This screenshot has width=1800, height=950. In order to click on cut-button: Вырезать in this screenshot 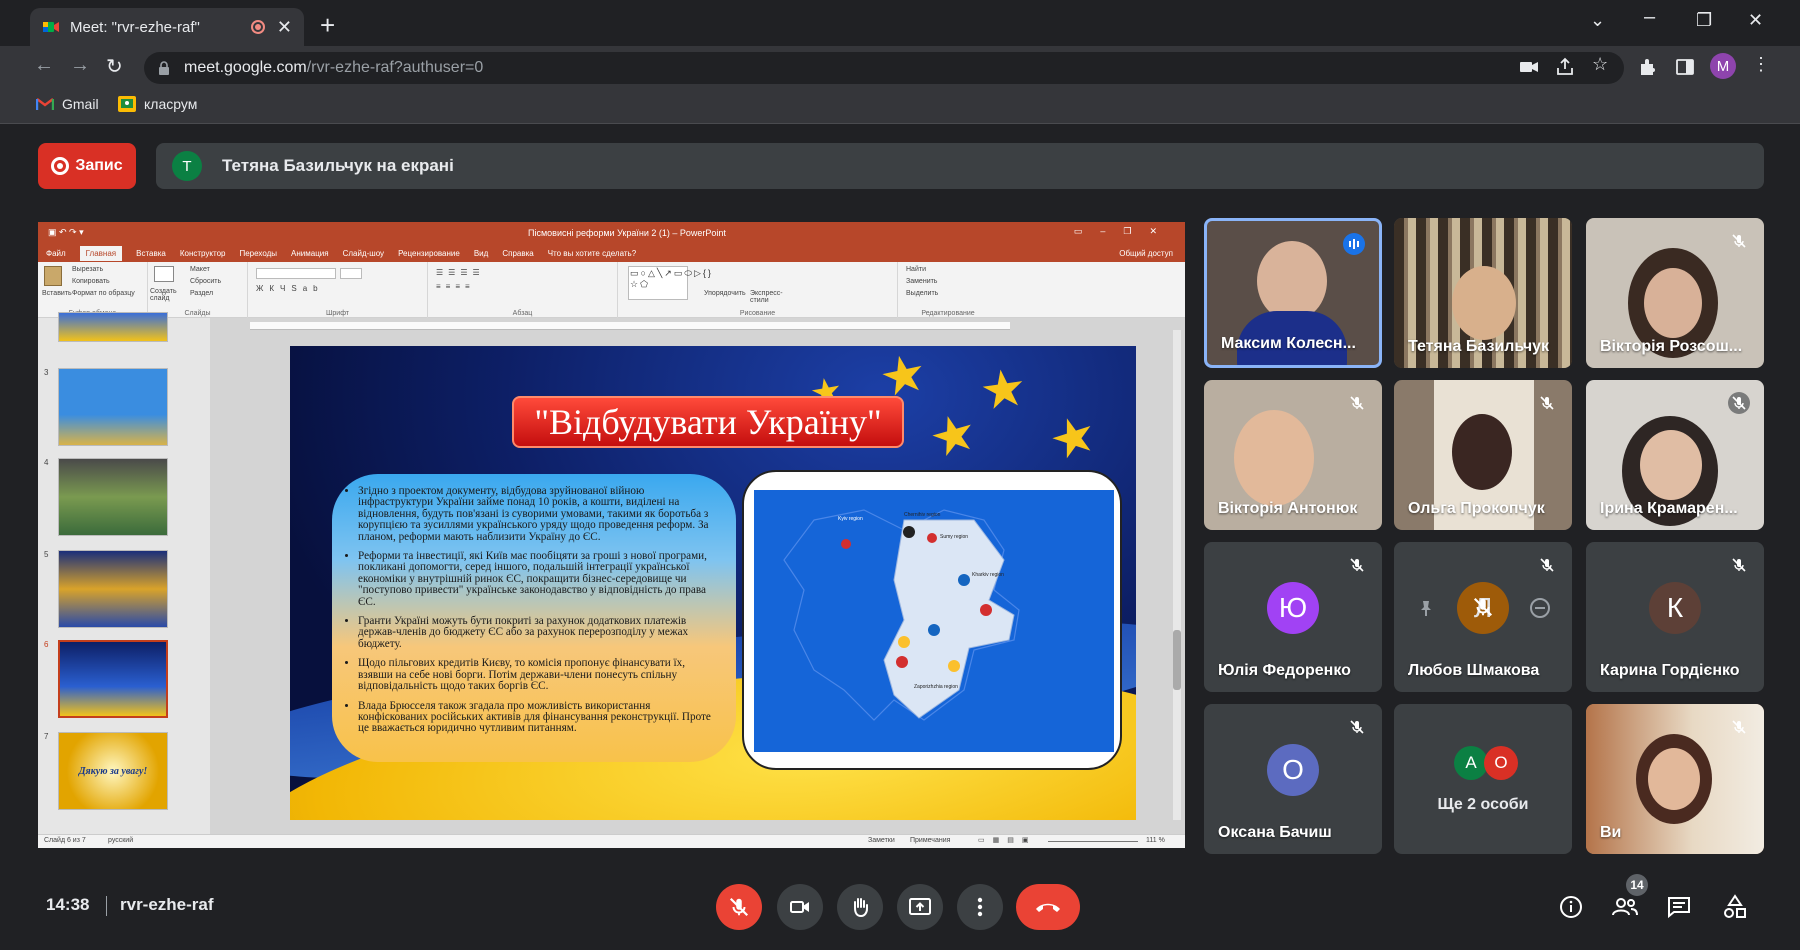, I will do `click(87, 269)`.